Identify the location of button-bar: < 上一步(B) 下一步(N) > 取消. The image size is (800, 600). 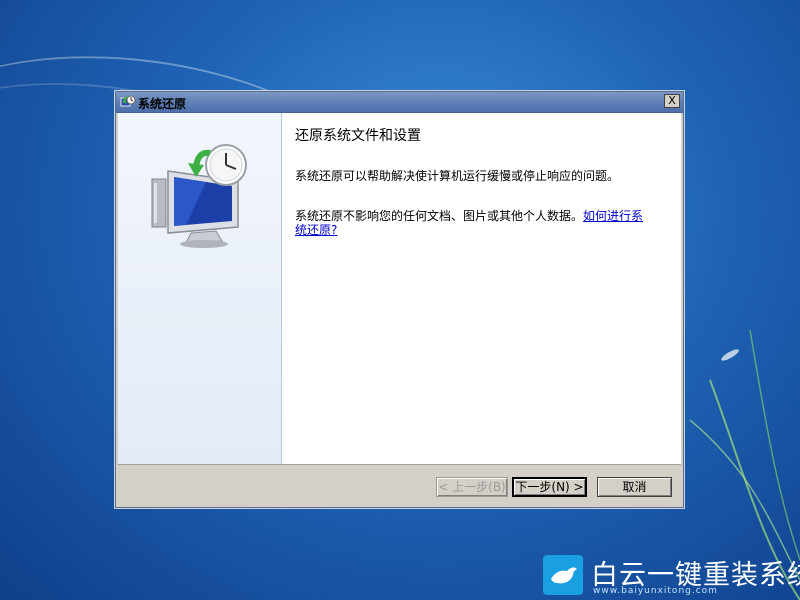
(399, 485).